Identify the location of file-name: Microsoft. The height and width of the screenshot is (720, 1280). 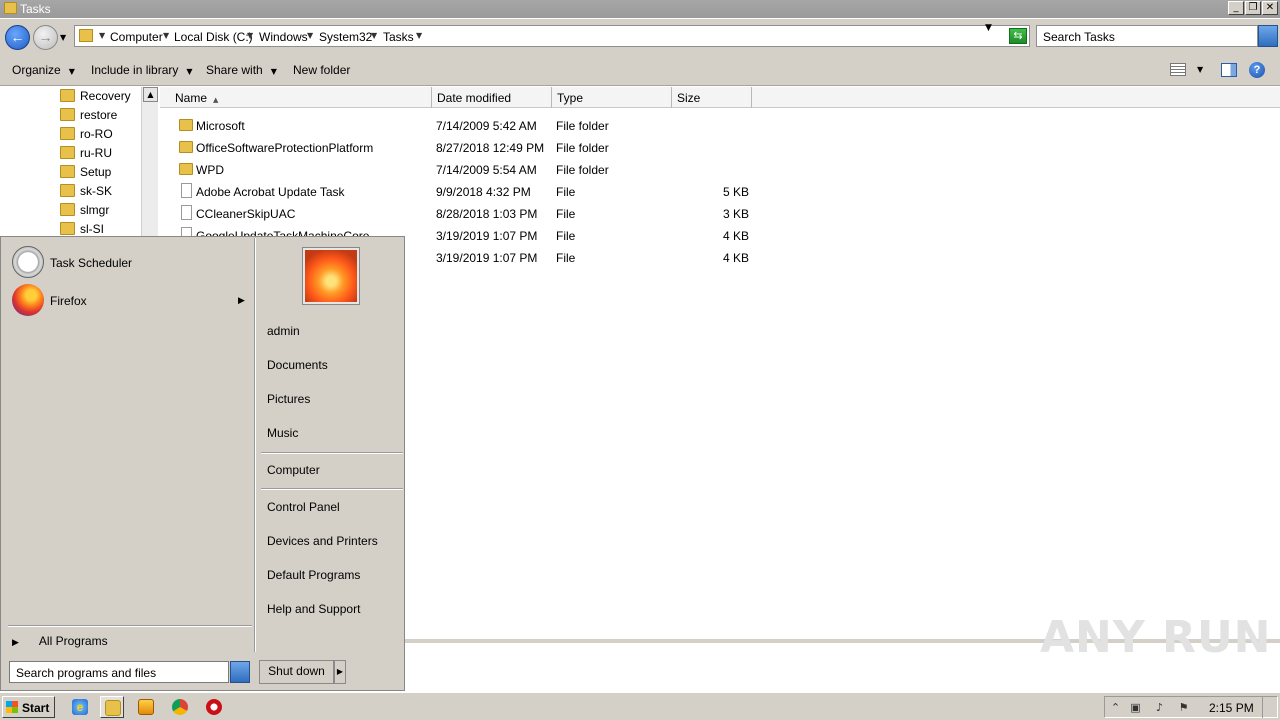
(220, 126).